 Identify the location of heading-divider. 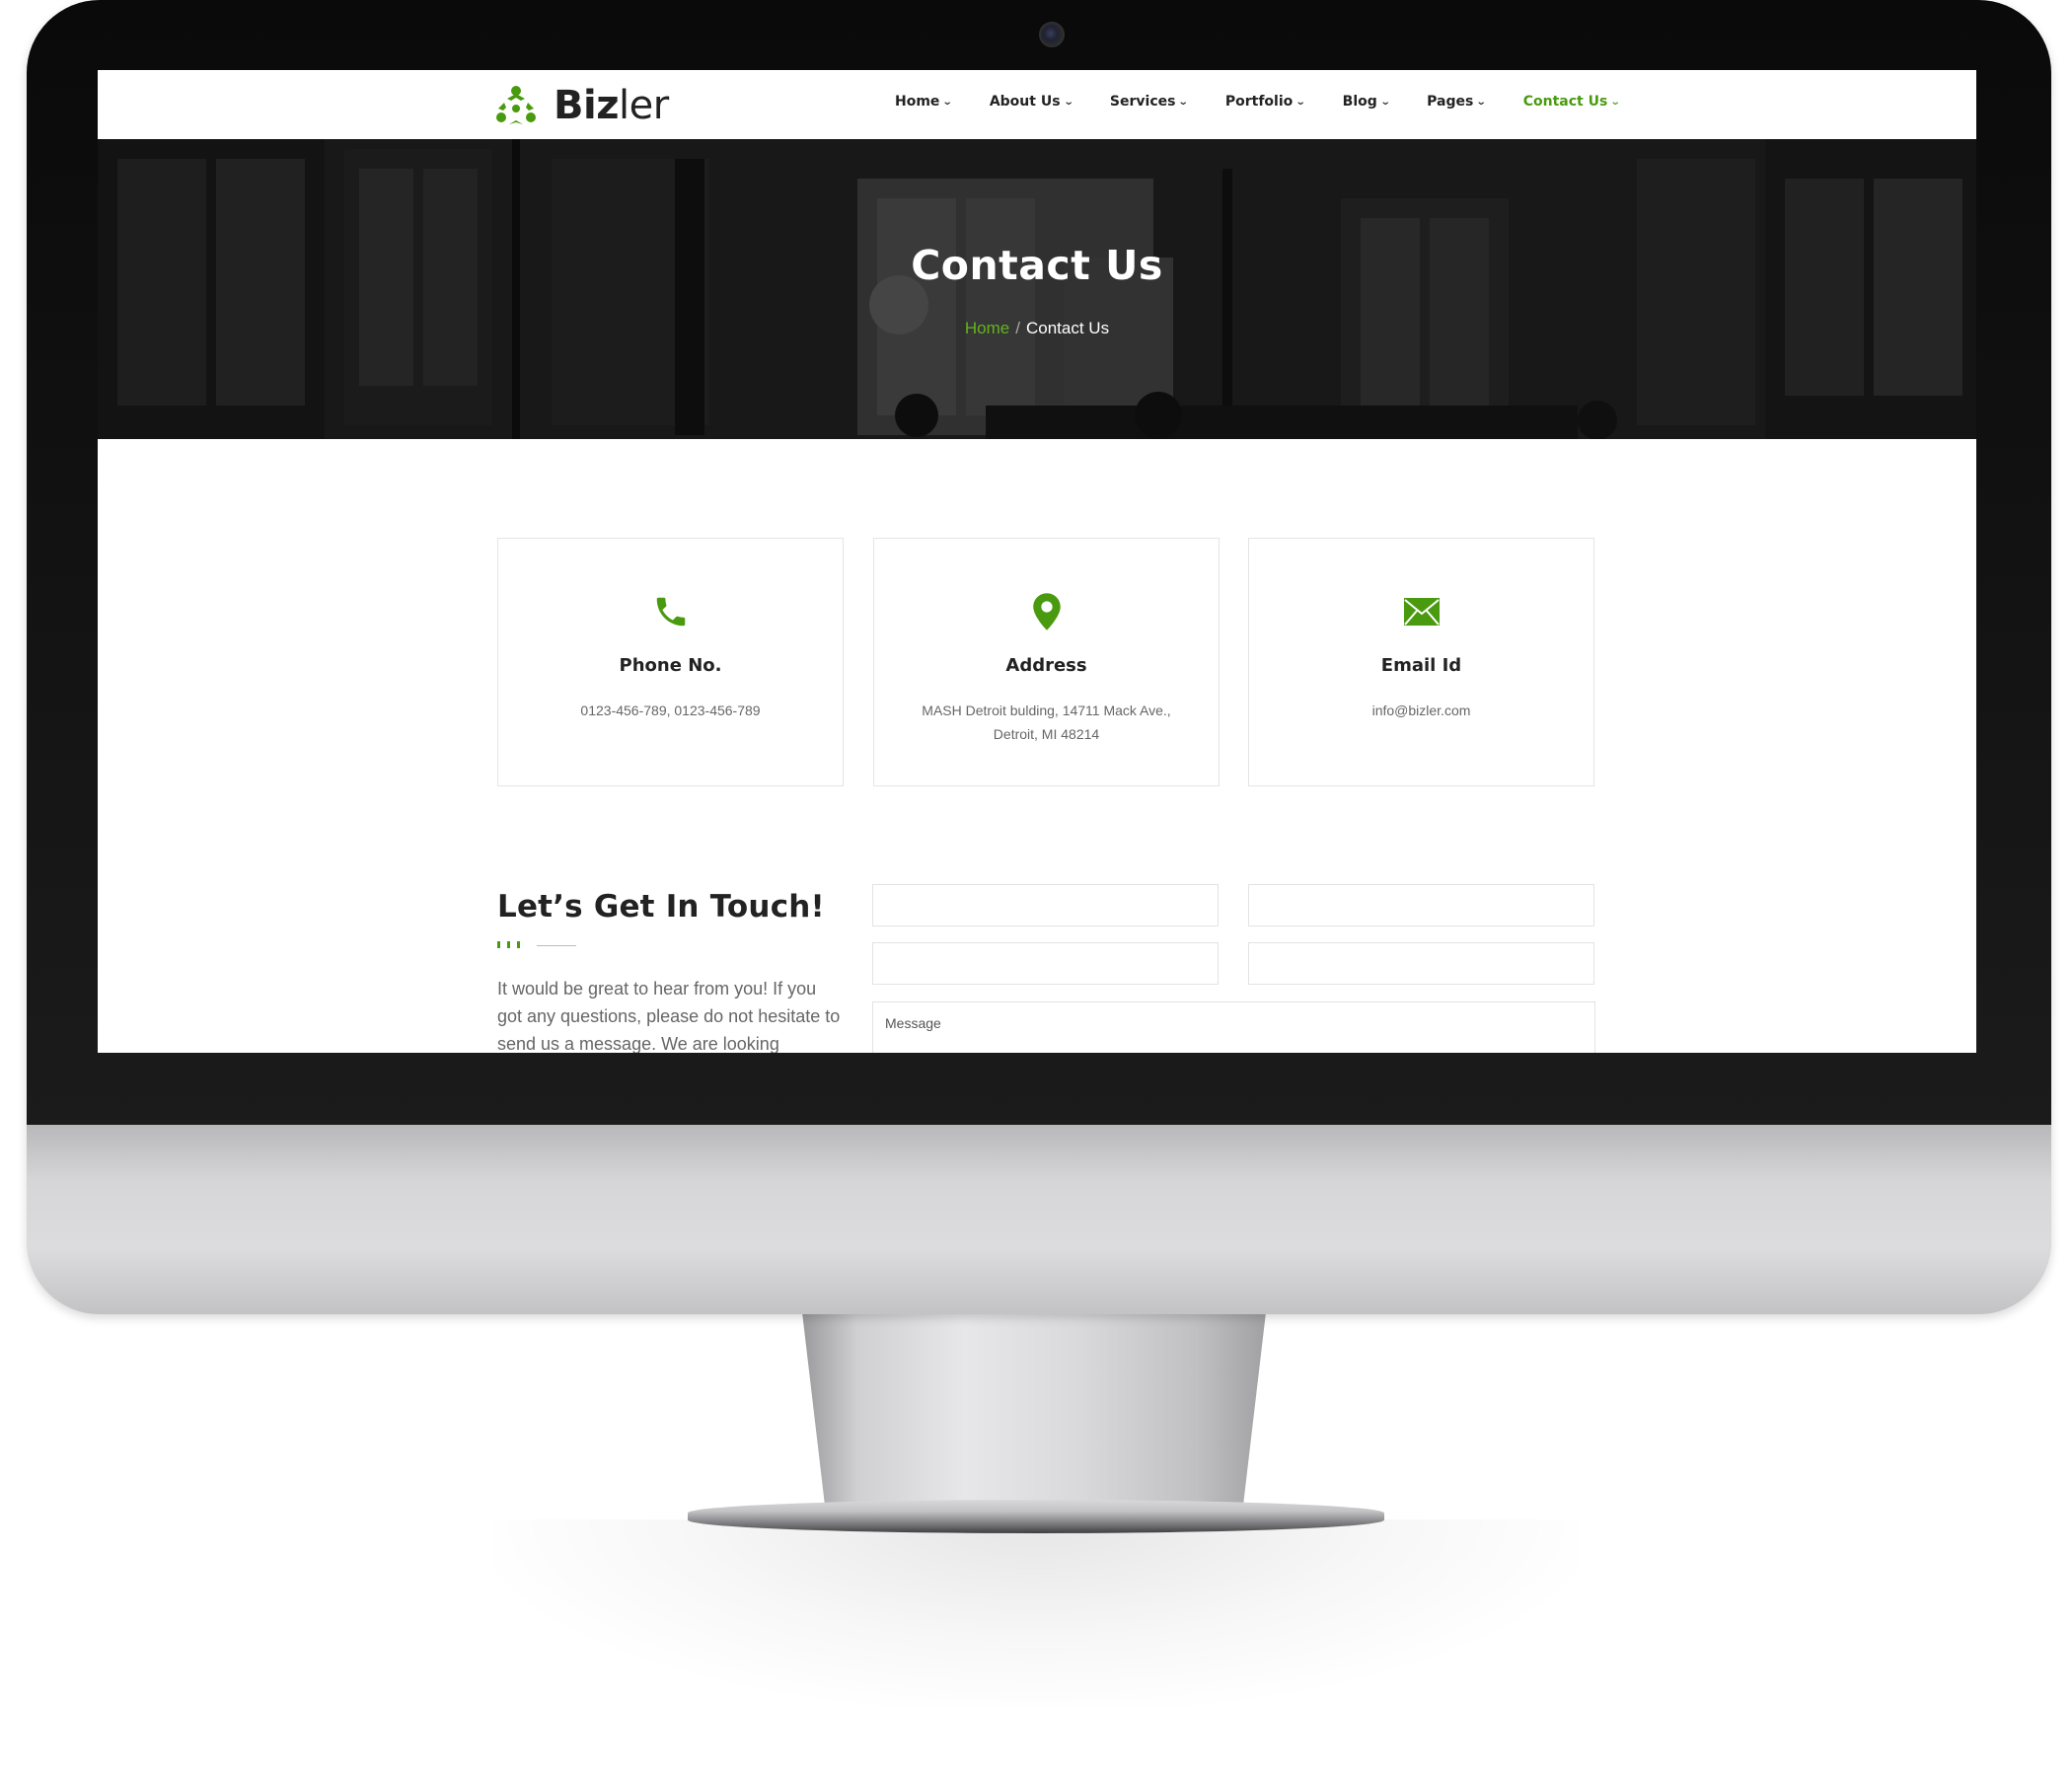
(541, 945).